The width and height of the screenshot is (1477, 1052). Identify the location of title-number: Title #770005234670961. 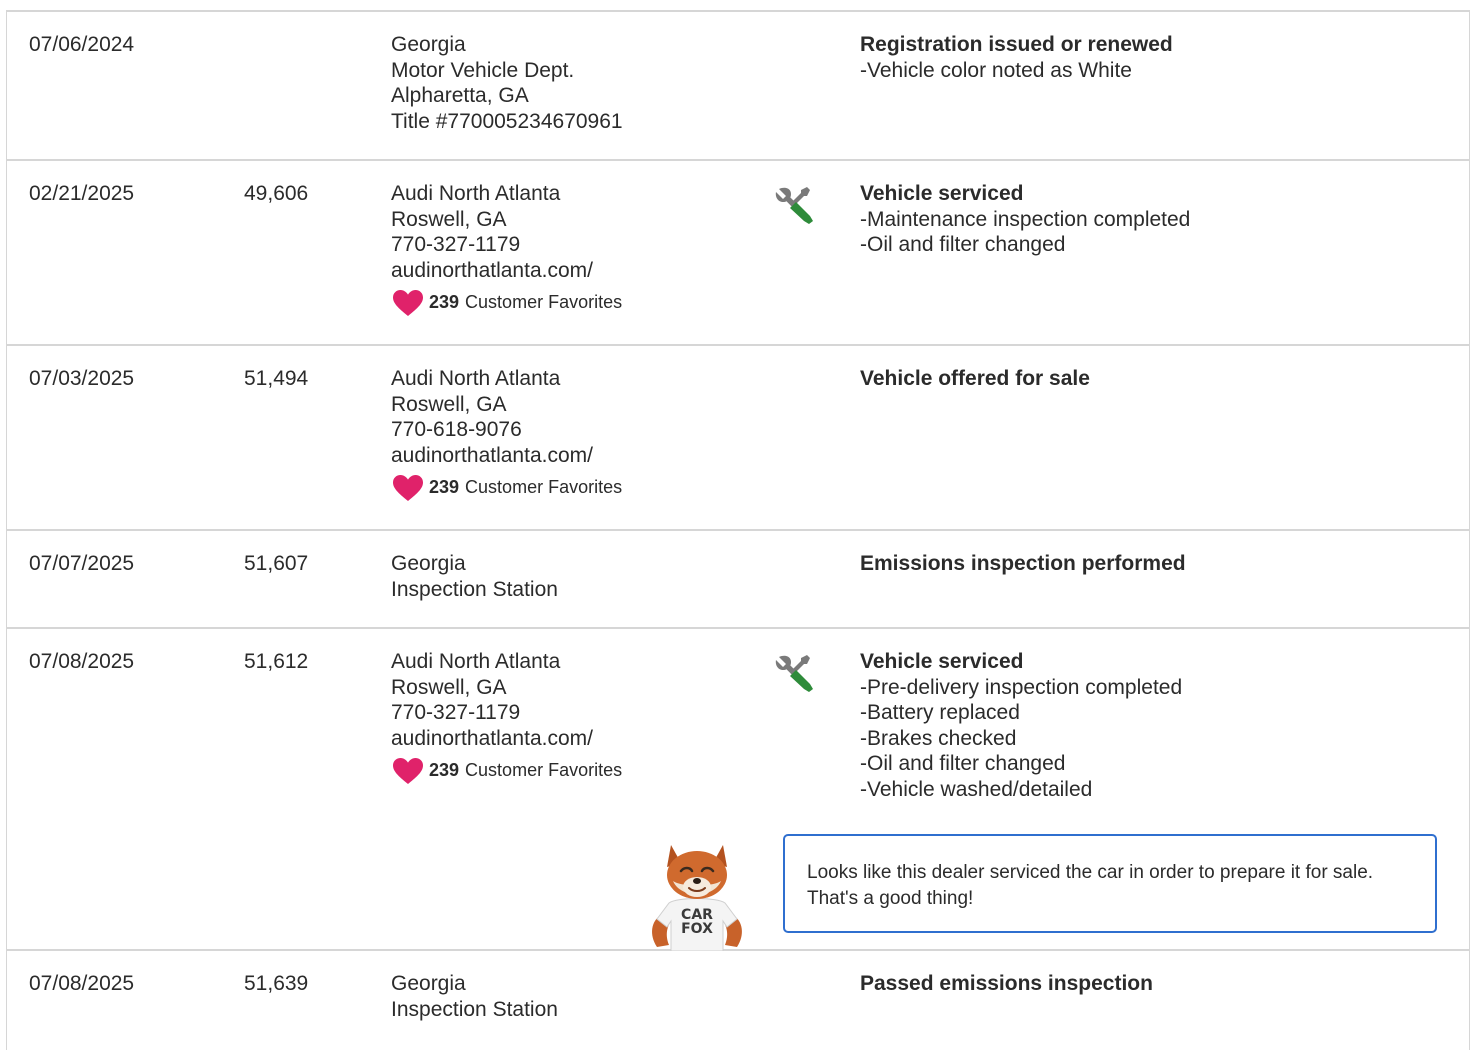
(507, 121).